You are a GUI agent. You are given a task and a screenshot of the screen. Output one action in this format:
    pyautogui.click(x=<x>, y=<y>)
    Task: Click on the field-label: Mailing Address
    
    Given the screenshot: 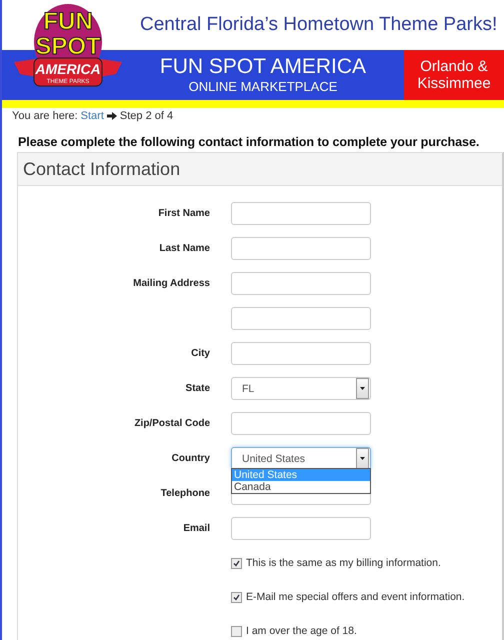 What is the action you would take?
    pyautogui.click(x=171, y=283)
    